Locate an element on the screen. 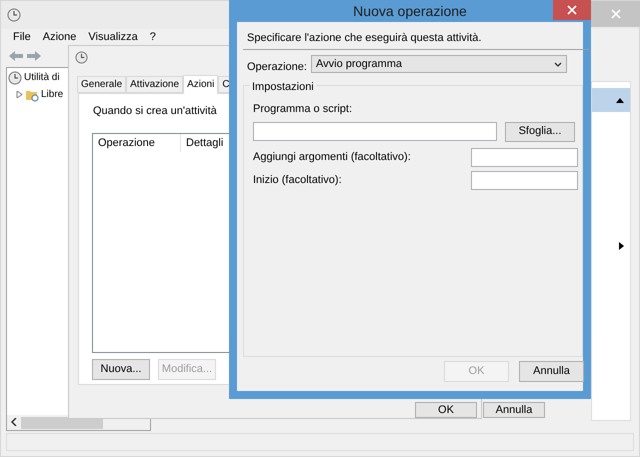 The height and width of the screenshot is (457, 640). group-title: Impostazioni is located at coordinates (283, 87).